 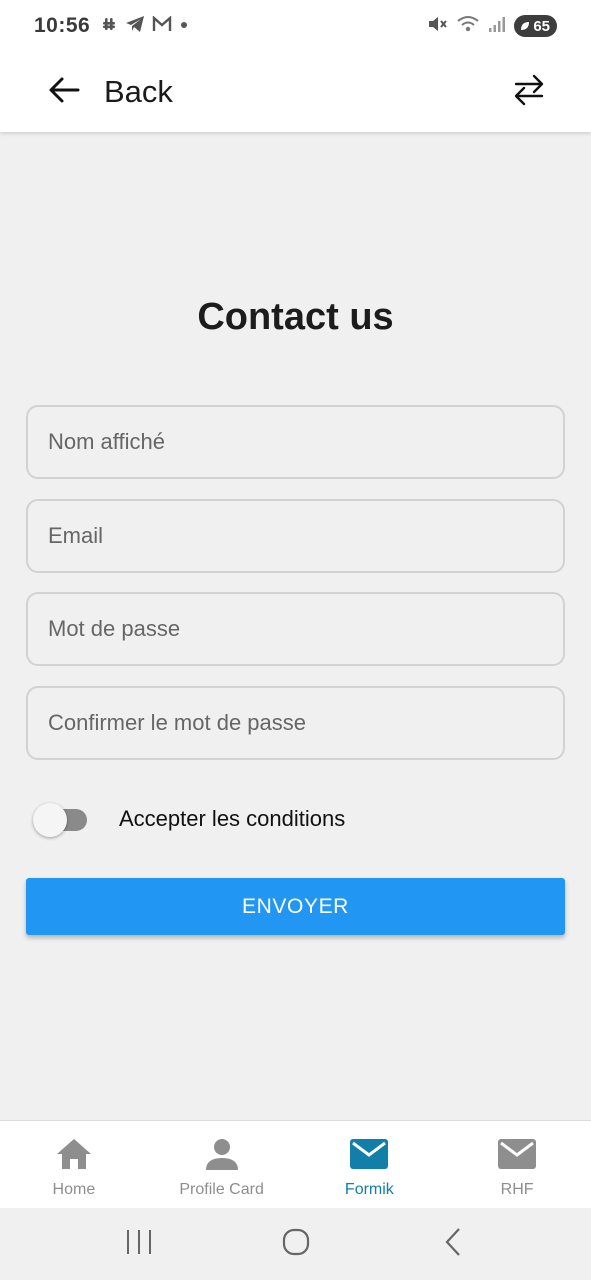 I want to click on swap-arrows-icon, so click(x=529, y=92).